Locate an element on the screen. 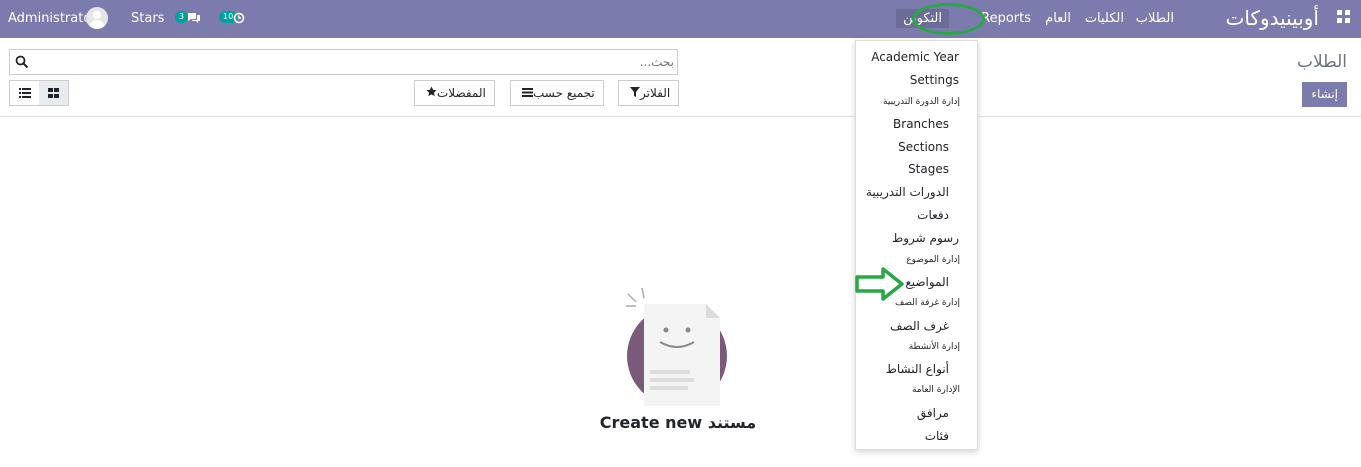  search-input is located at coordinates (354, 62).